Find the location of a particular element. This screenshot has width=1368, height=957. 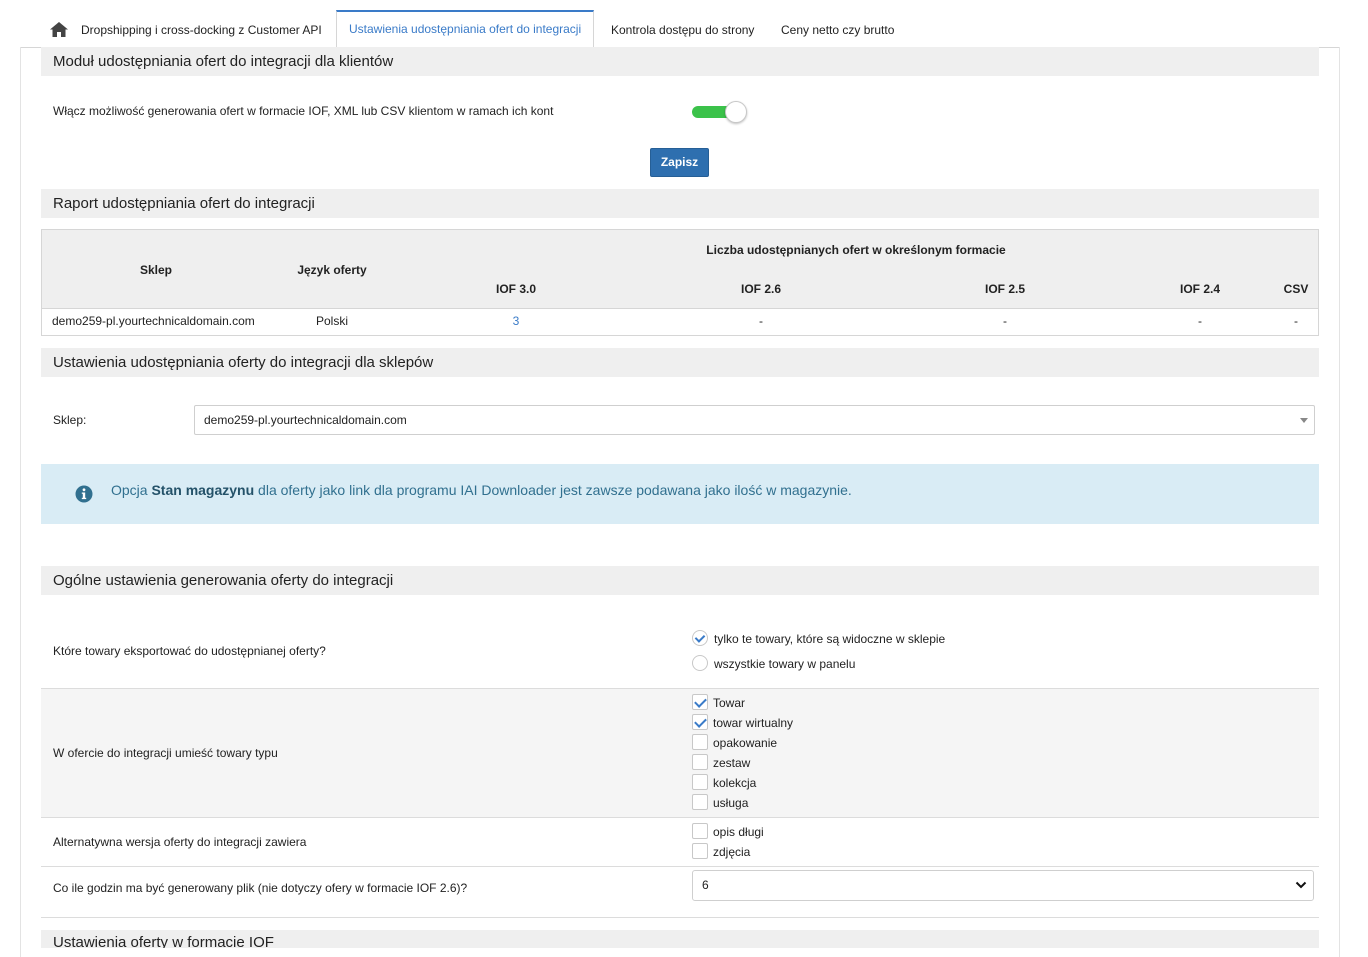

checkbox-type-collection-label: kolekcja is located at coordinates (735, 783).